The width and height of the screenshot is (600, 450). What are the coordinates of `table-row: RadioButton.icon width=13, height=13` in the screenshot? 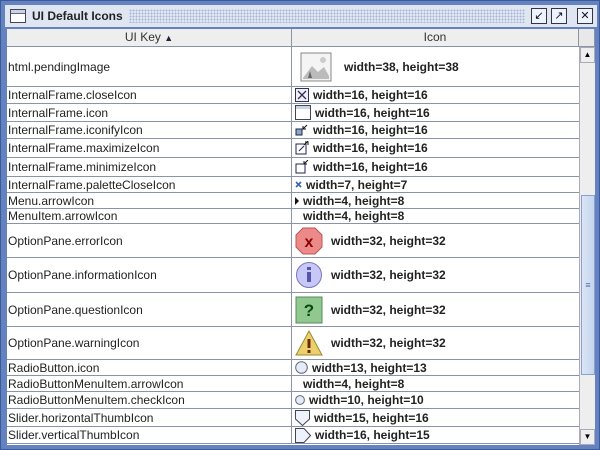 It's located at (293, 368).